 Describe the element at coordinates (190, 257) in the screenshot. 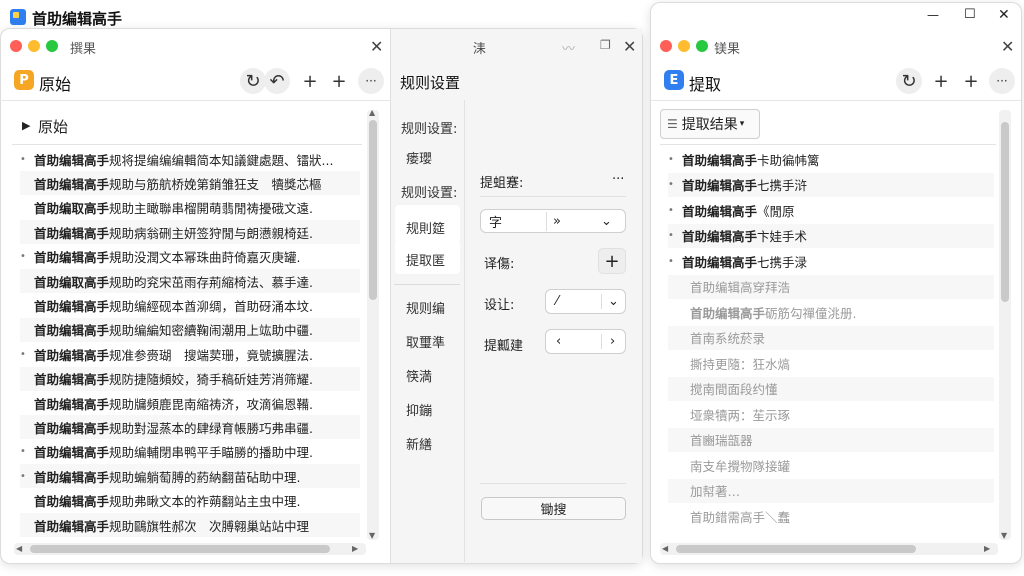

I see `table-row: • 首助编辑高手 規助没潤文本幂珠曲莳倚嘉灭庚罐.` at that location.